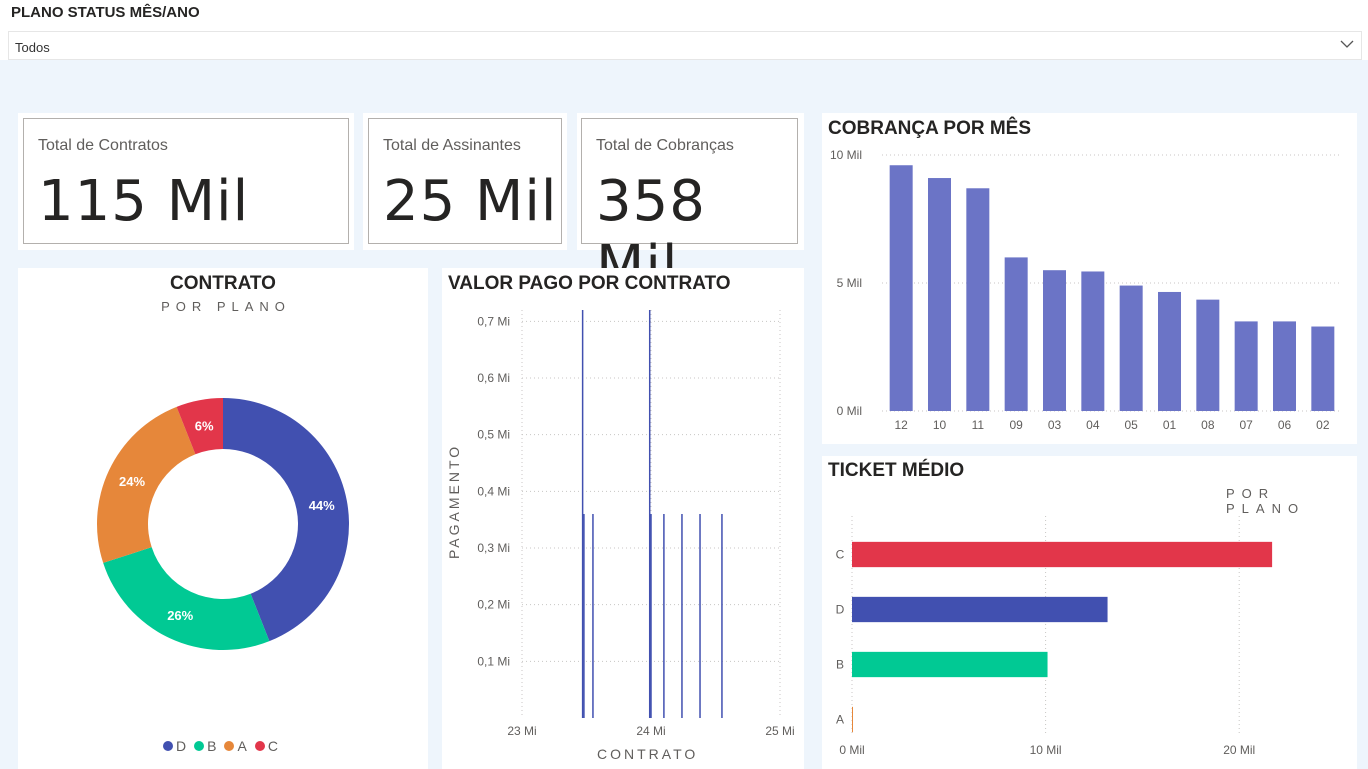 Image resolution: width=1368 pixels, height=769 pixels. I want to click on x-tick-label: 25 Mi, so click(779, 731).